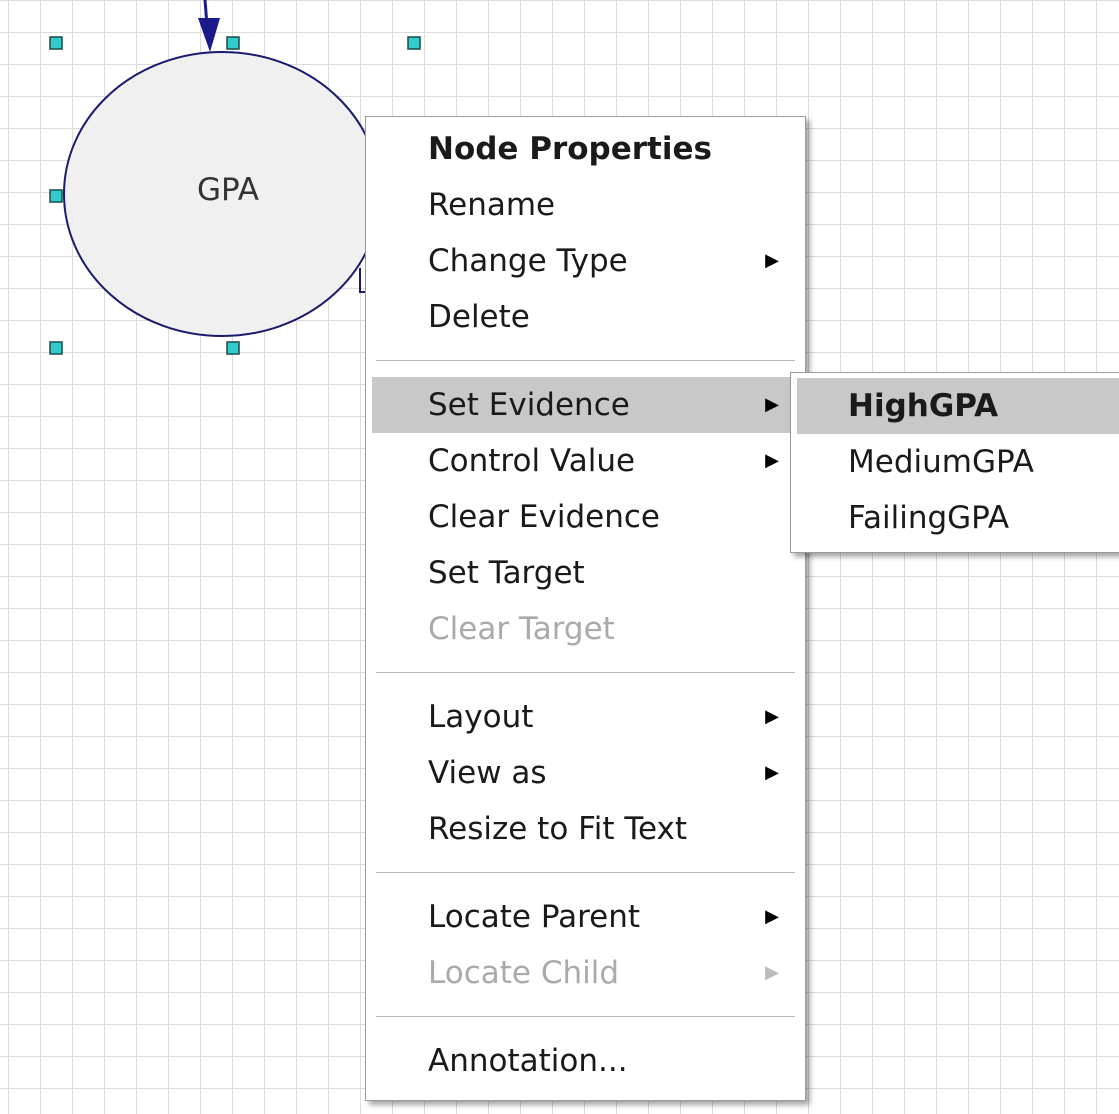 Image resolution: width=1119 pixels, height=1114 pixels. What do you see at coordinates (492, 205) in the screenshot?
I see `menu-item-label: Rename` at bounding box center [492, 205].